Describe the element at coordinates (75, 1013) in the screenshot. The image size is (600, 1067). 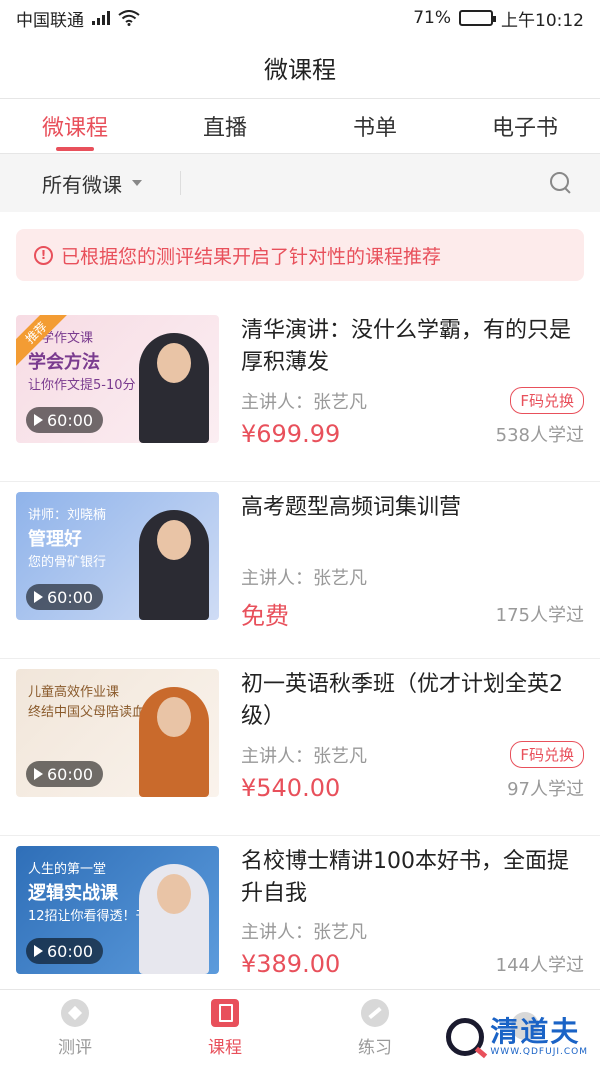
I see `evaluation-icon` at that location.